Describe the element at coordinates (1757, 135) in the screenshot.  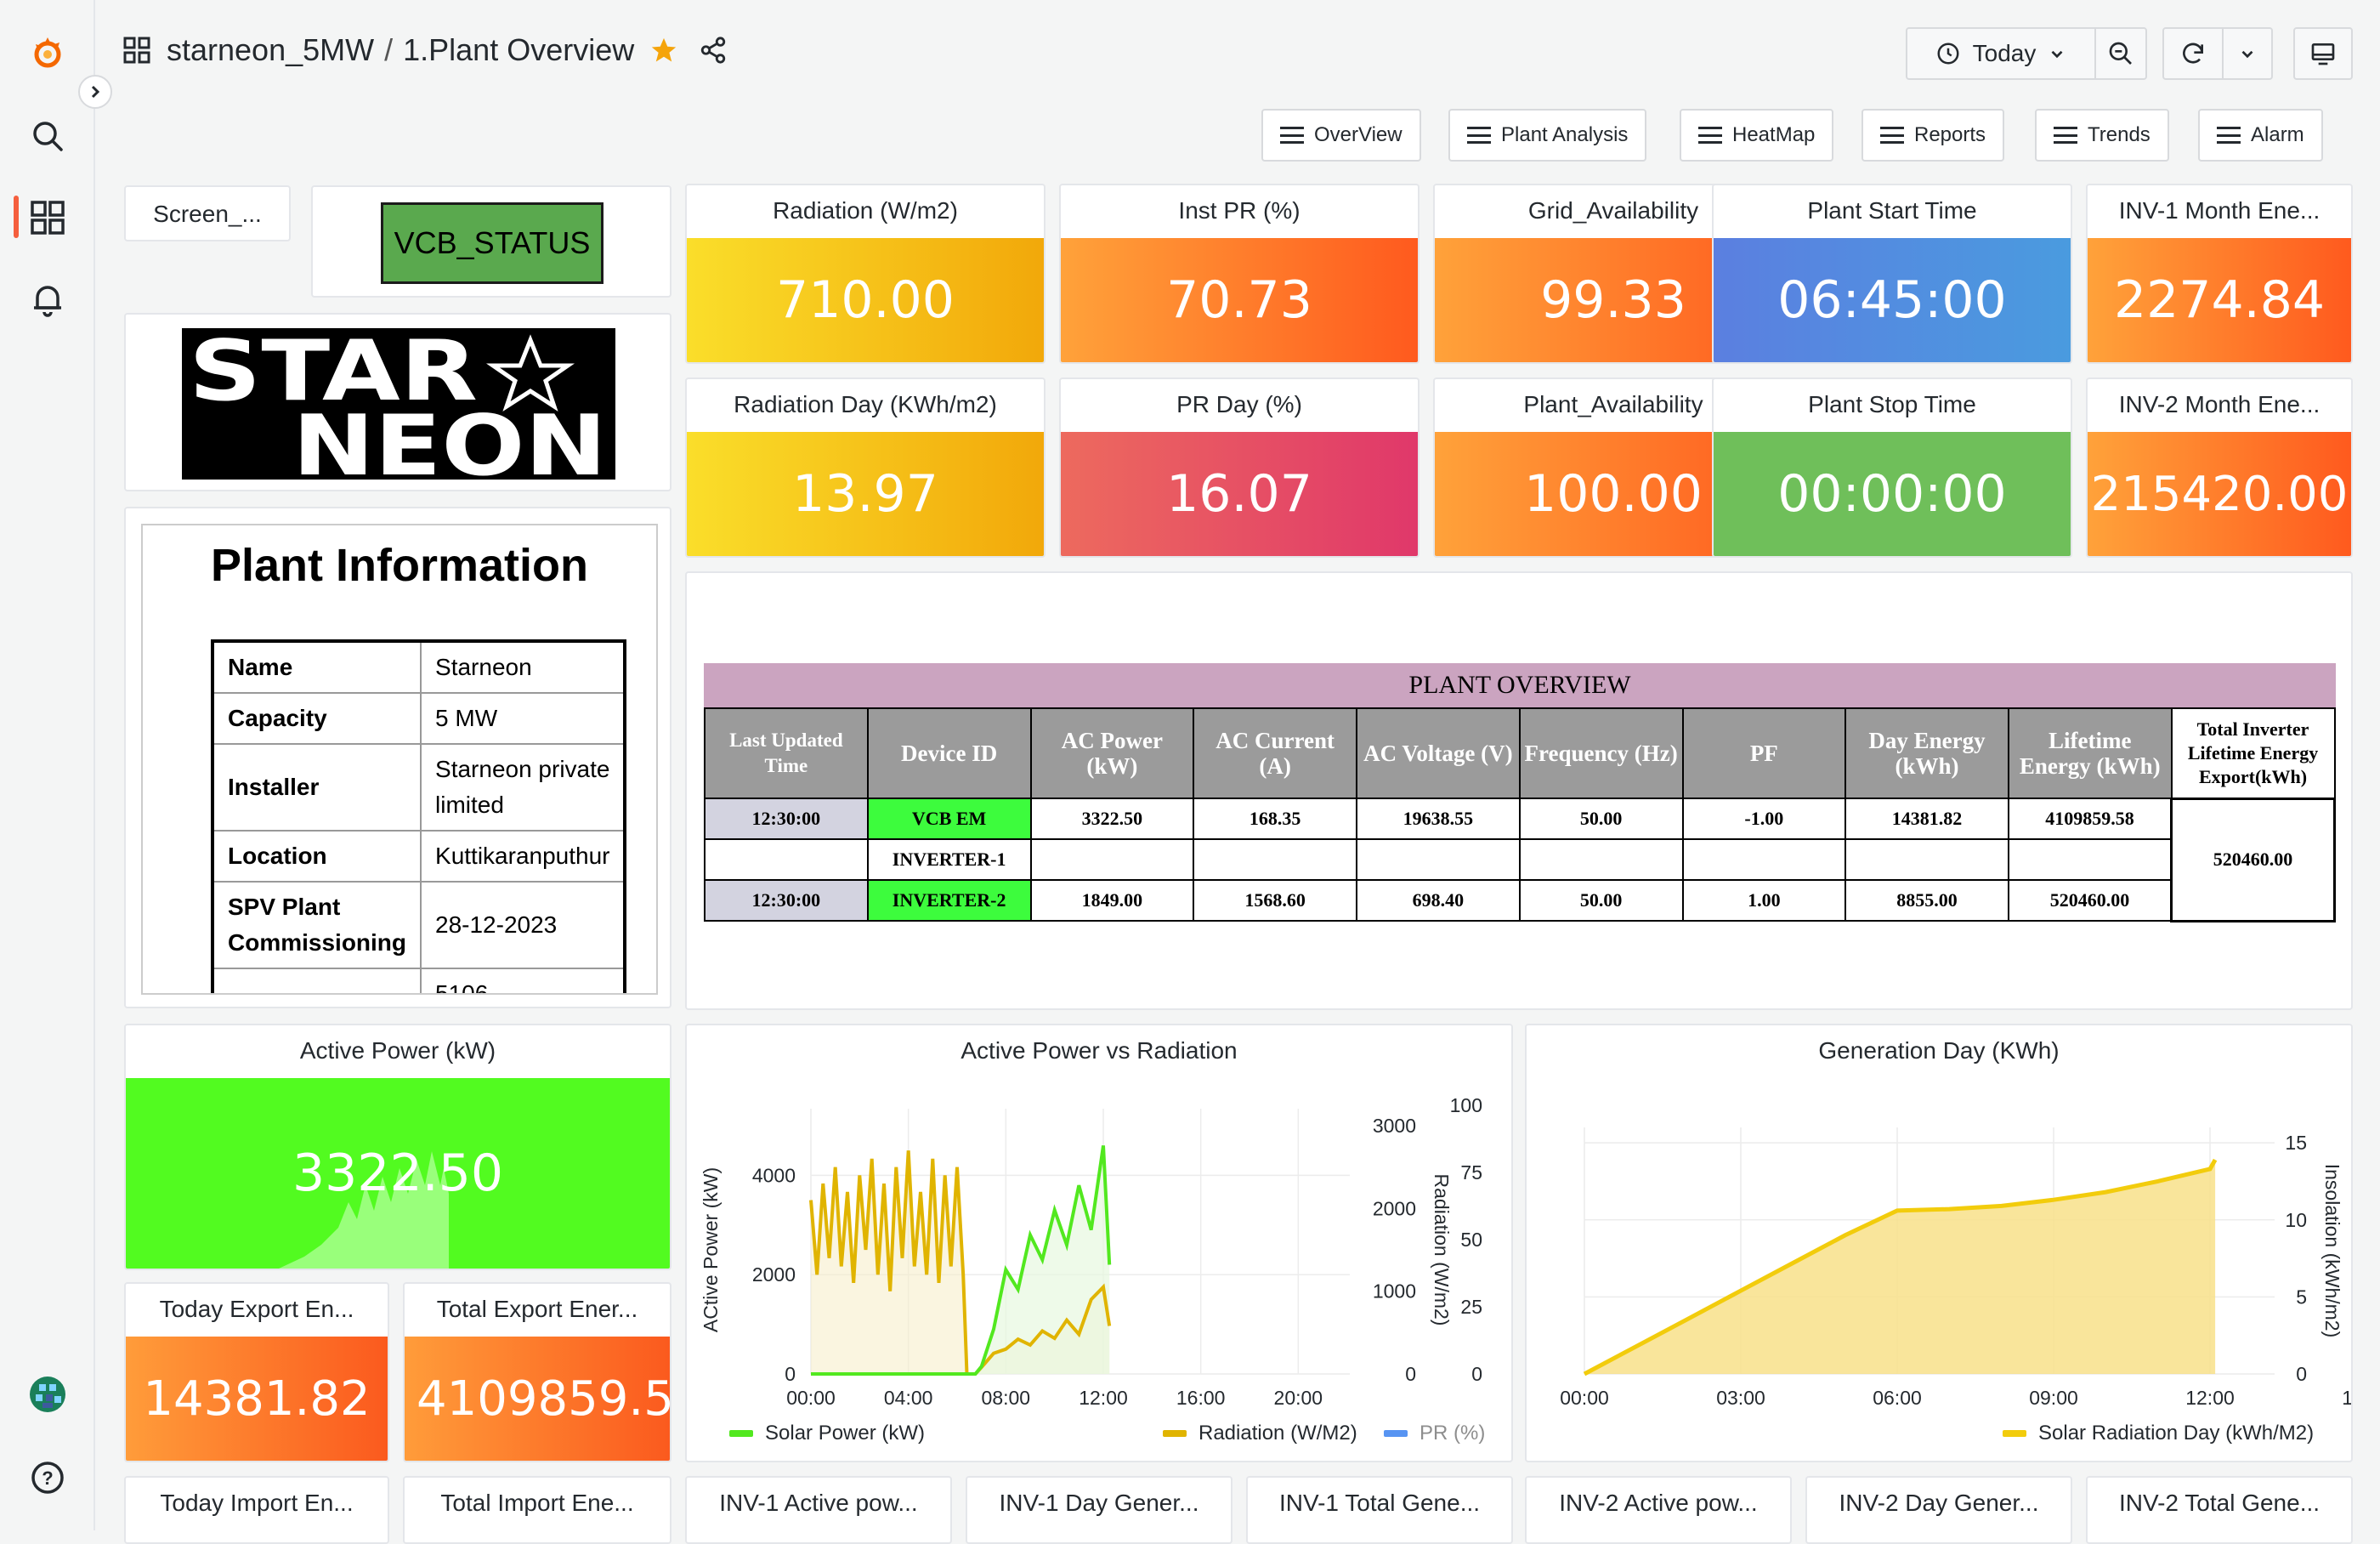
I see `nav-link-heatmap: HeatMap` at that location.